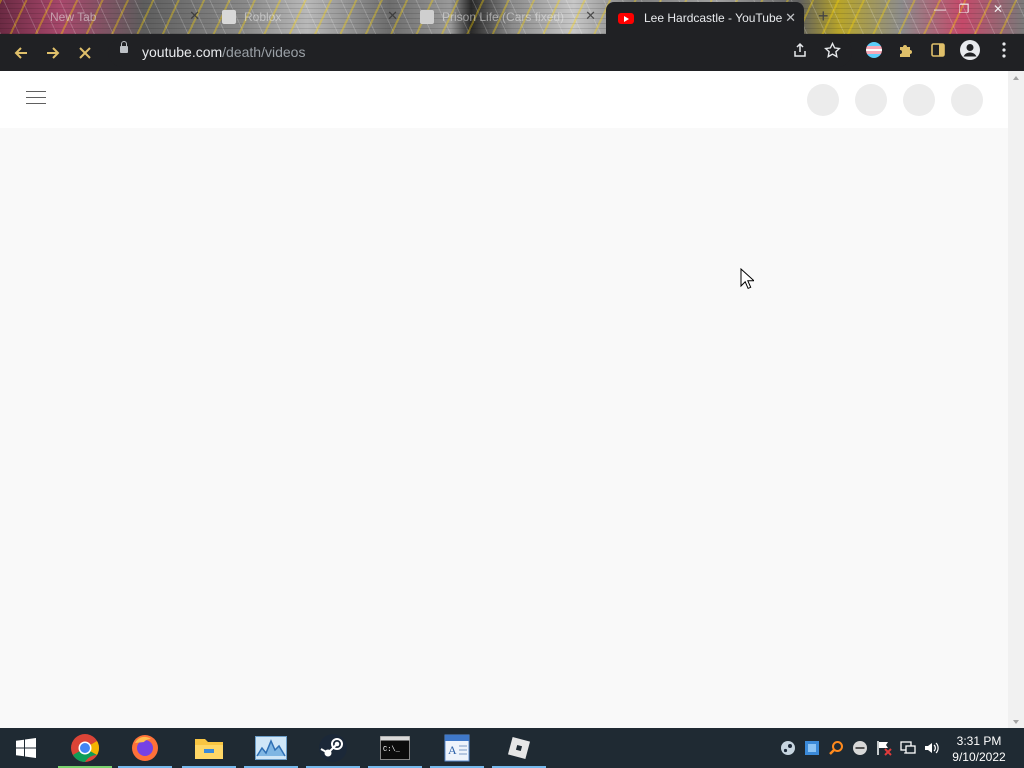  What do you see at coordinates (263, 17) in the screenshot?
I see `tab-title: Roblox` at bounding box center [263, 17].